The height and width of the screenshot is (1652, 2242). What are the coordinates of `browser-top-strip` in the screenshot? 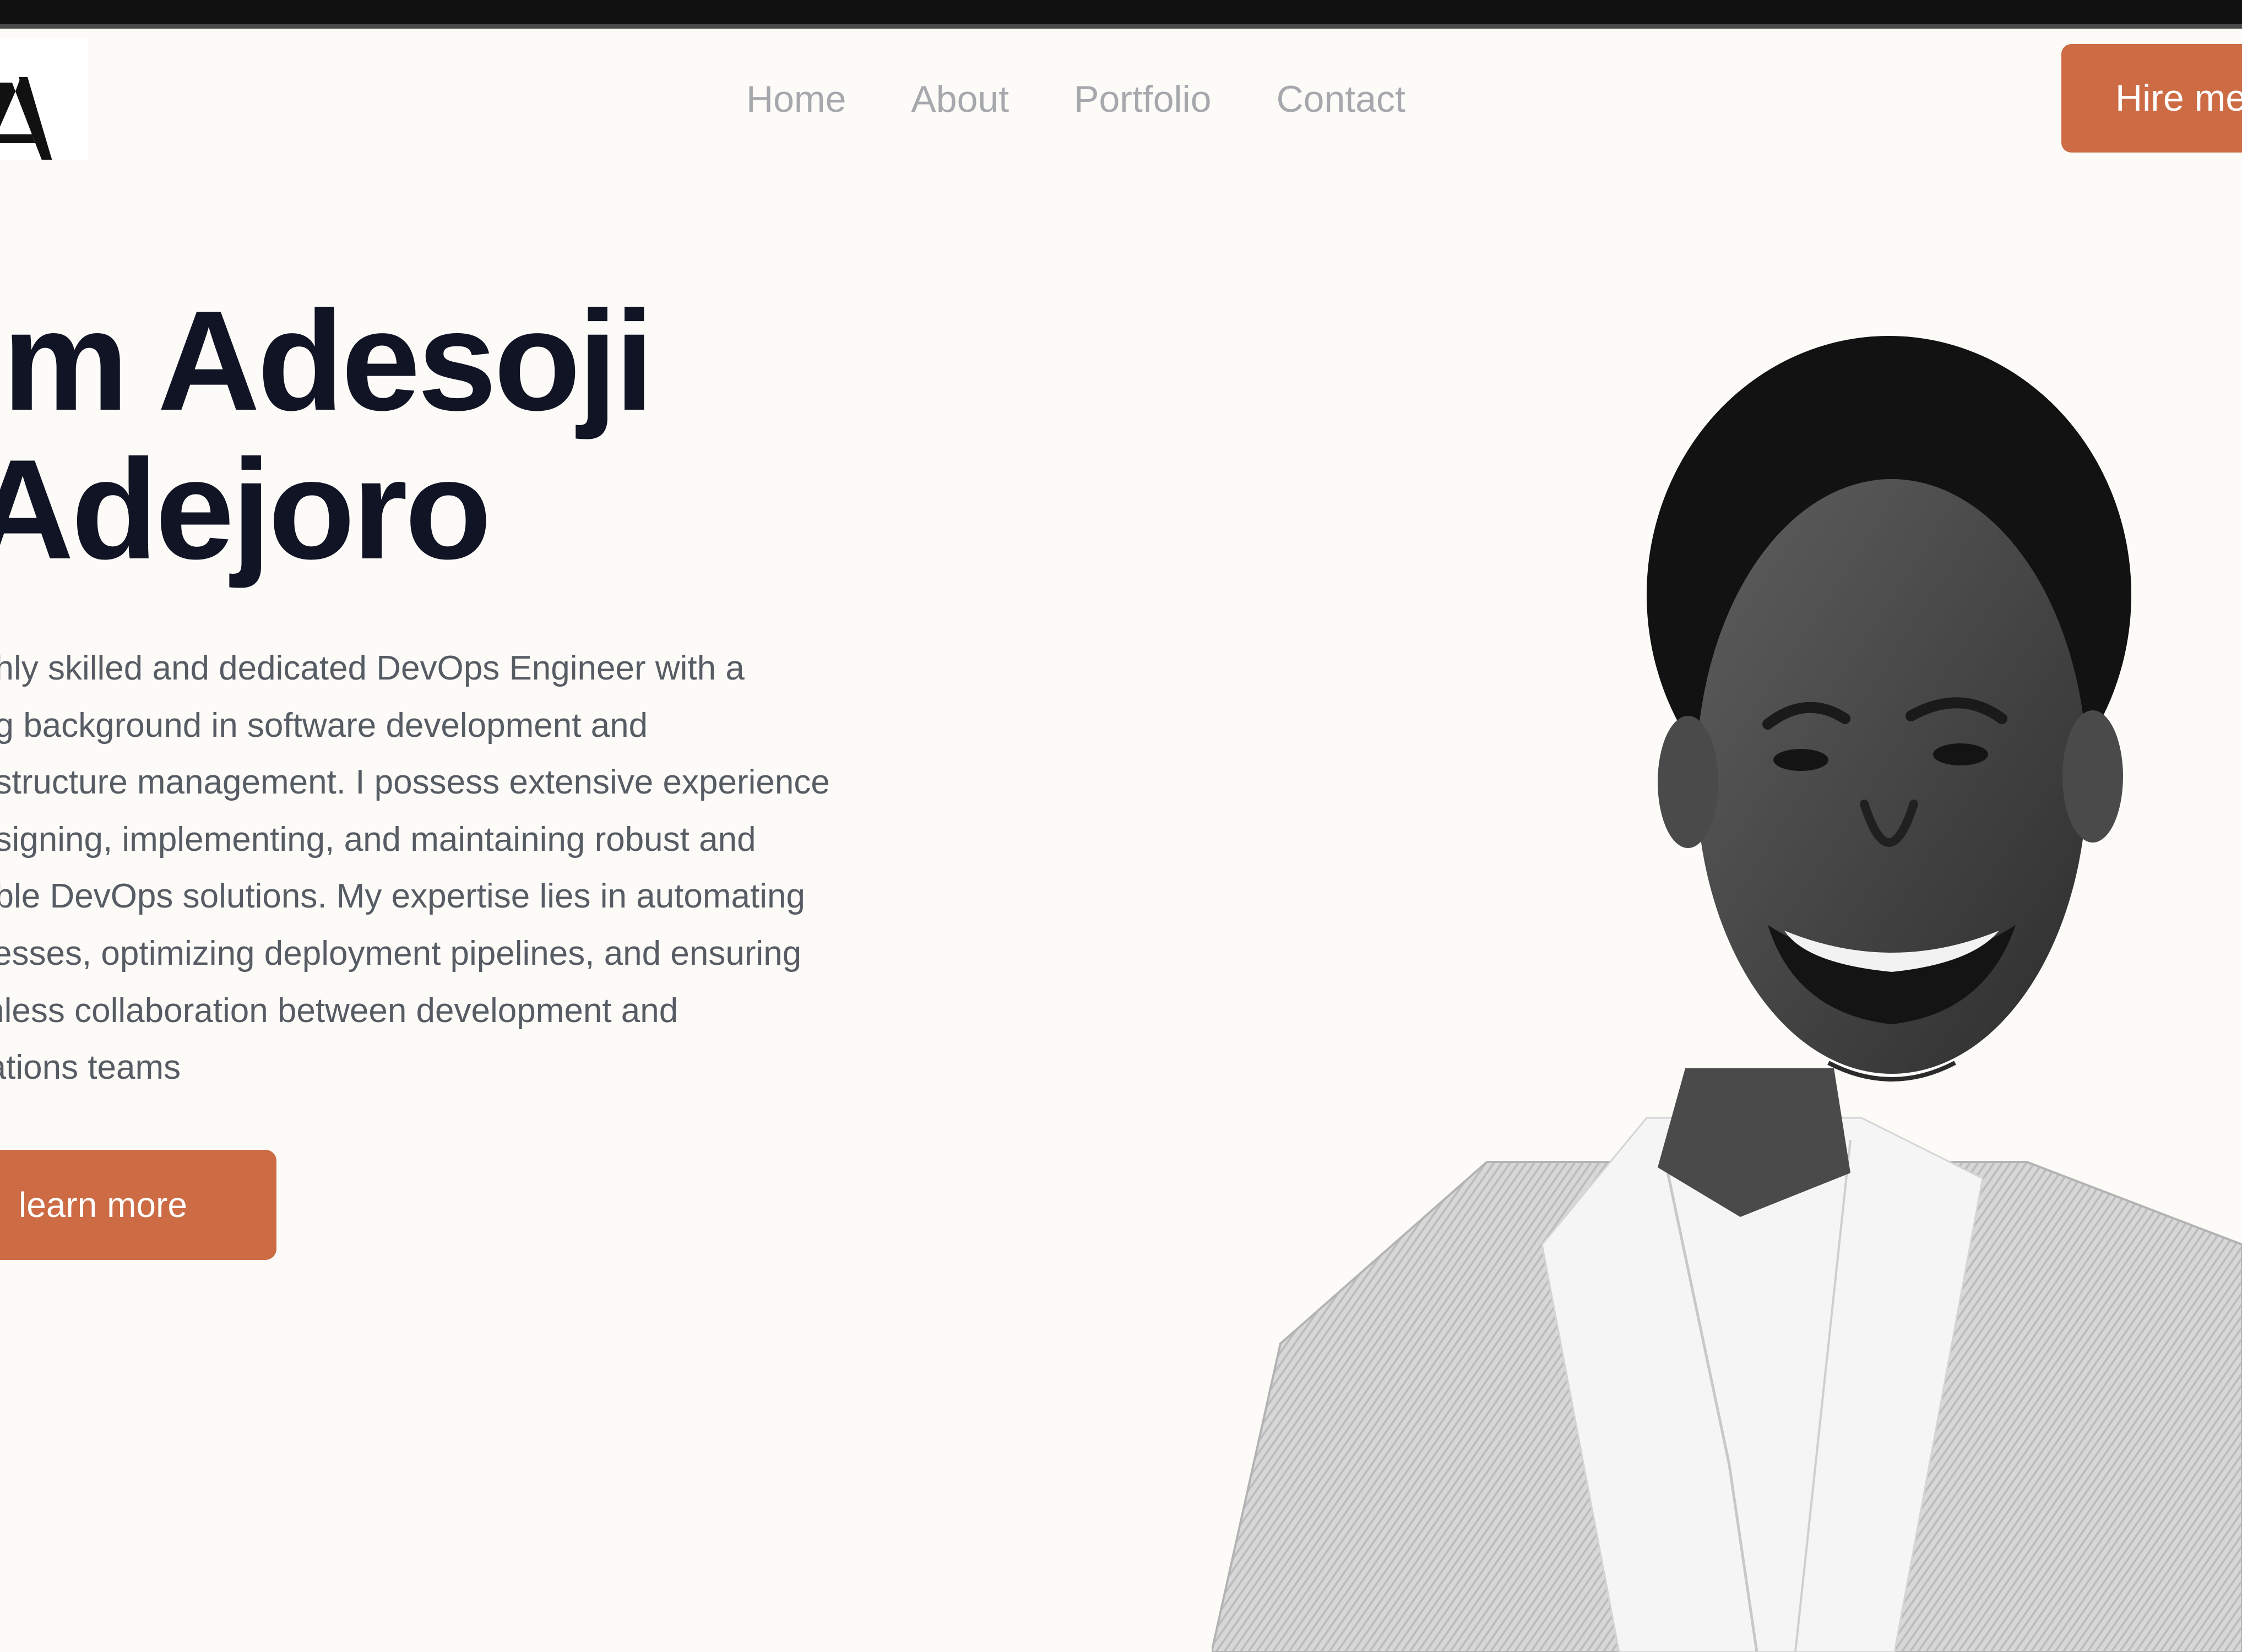 It's located at (1121, 14).